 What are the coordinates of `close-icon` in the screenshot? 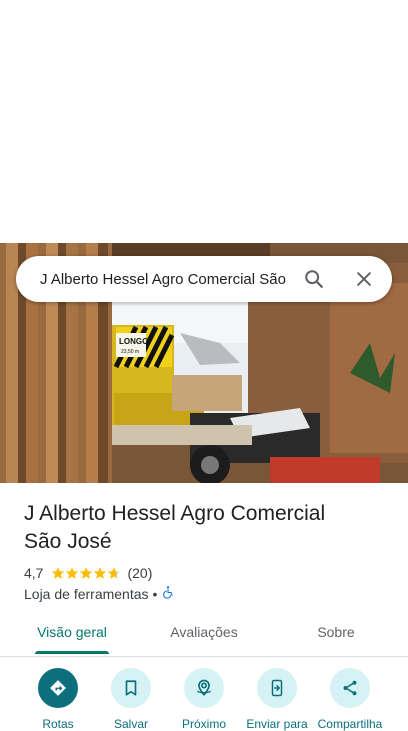 It's located at (364, 279).